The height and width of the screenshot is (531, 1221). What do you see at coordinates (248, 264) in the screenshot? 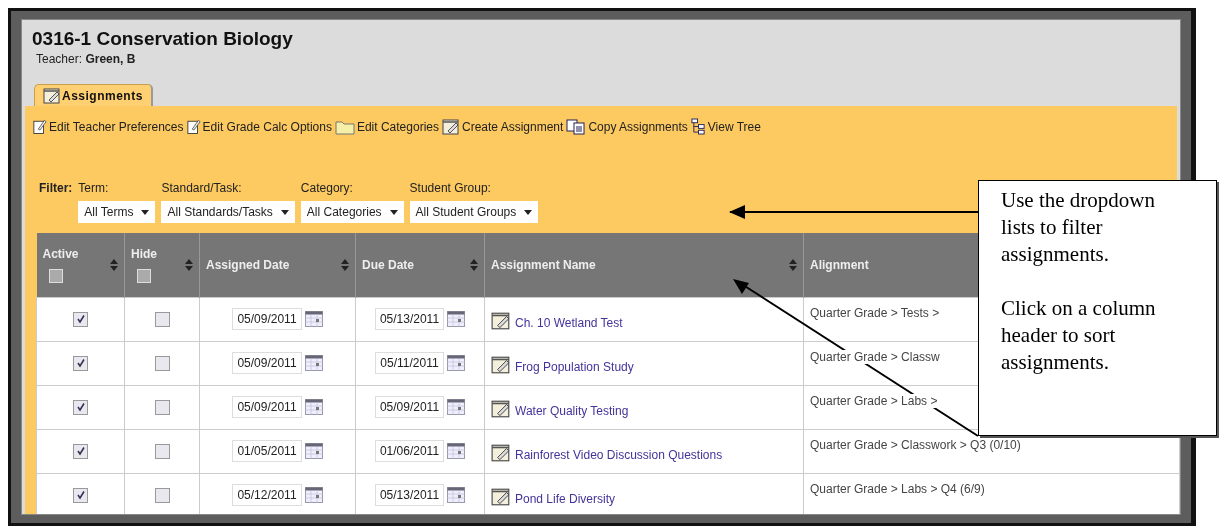
I see `column-title: Assigned Date` at bounding box center [248, 264].